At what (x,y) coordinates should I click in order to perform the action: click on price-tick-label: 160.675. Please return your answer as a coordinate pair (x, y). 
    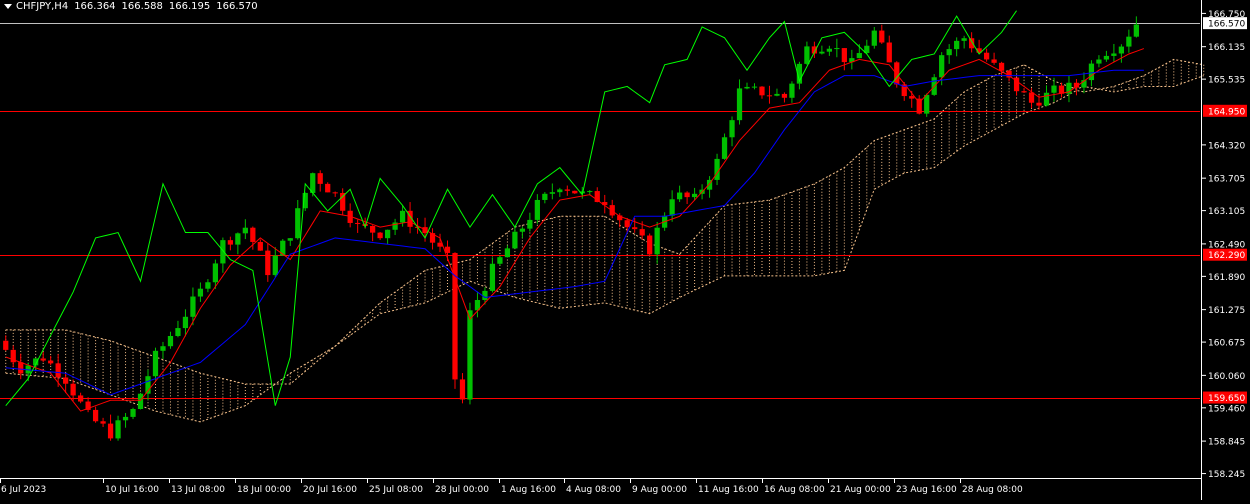
    Looking at the image, I should click on (1226, 344).